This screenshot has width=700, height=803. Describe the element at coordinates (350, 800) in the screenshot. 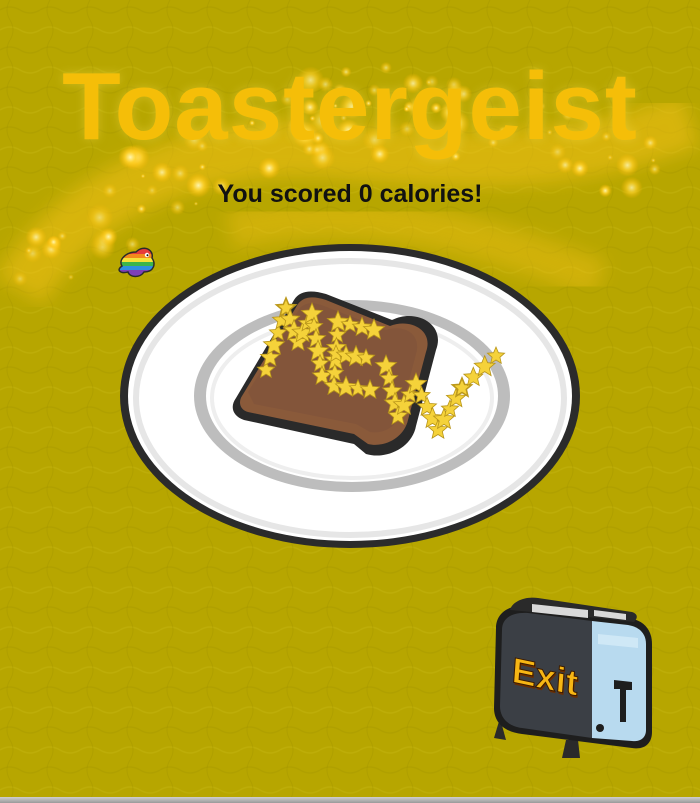

I see `window-bottom-edge` at that location.